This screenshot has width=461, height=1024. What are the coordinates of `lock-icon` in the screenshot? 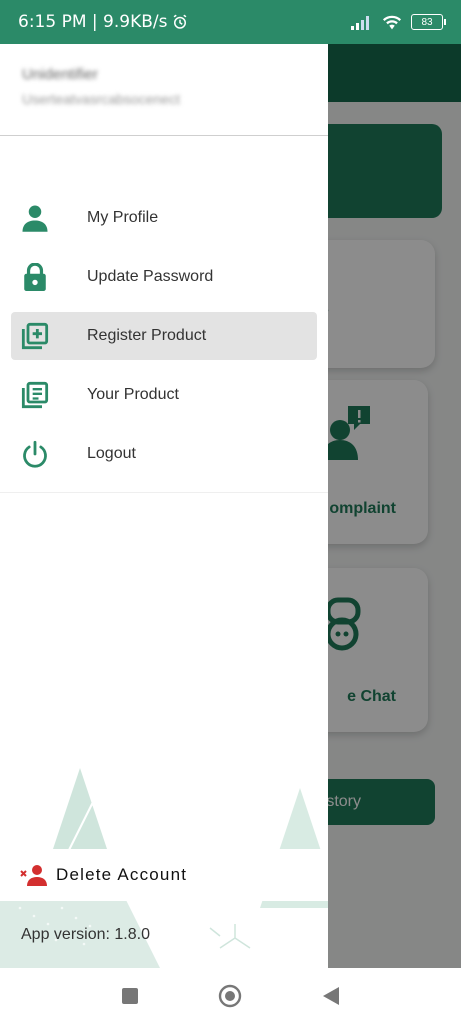 It's located at (35, 277).